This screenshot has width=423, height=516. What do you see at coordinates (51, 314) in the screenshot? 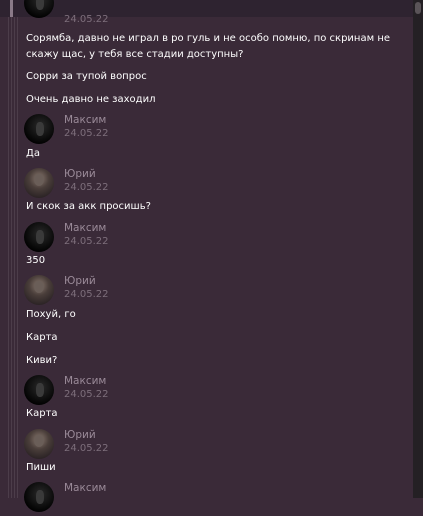
I see `message-text: Похуй, го` at bounding box center [51, 314].